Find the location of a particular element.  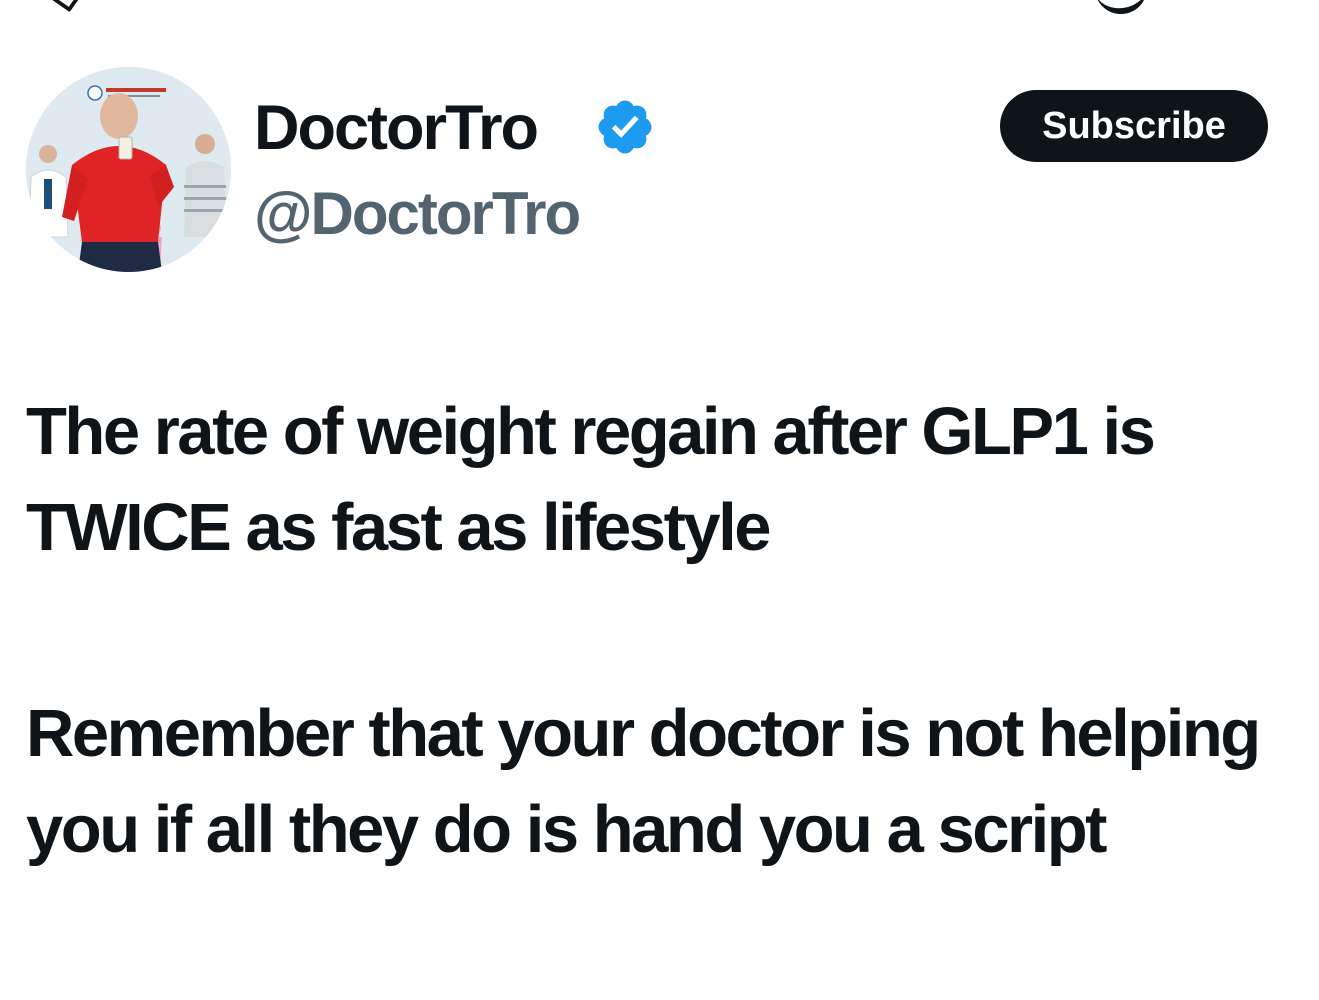

subscribe-button: Subscribe is located at coordinates (1134, 126).